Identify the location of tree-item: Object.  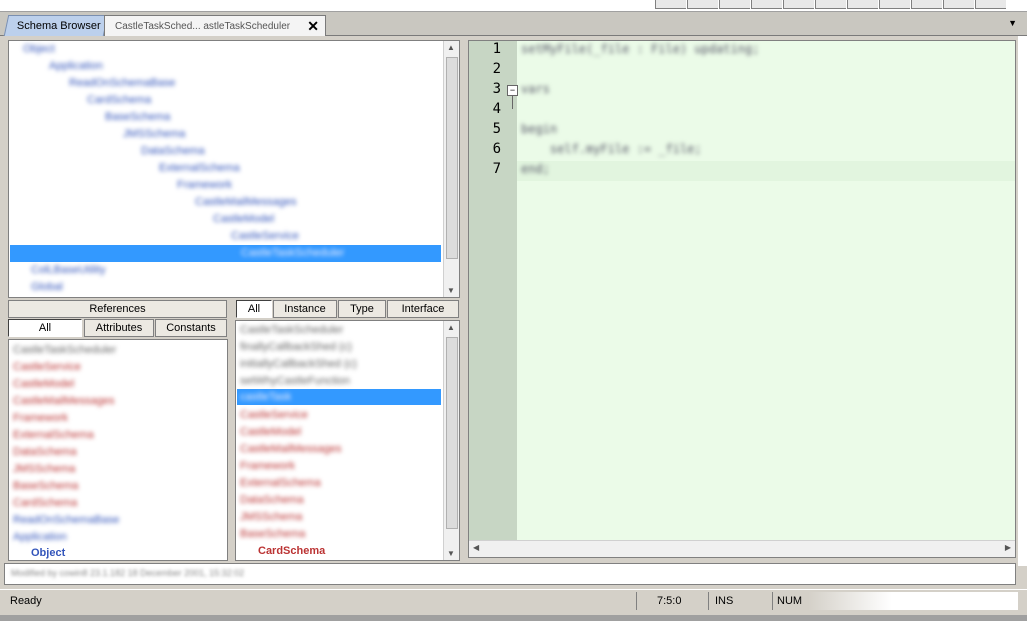
(39, 49).